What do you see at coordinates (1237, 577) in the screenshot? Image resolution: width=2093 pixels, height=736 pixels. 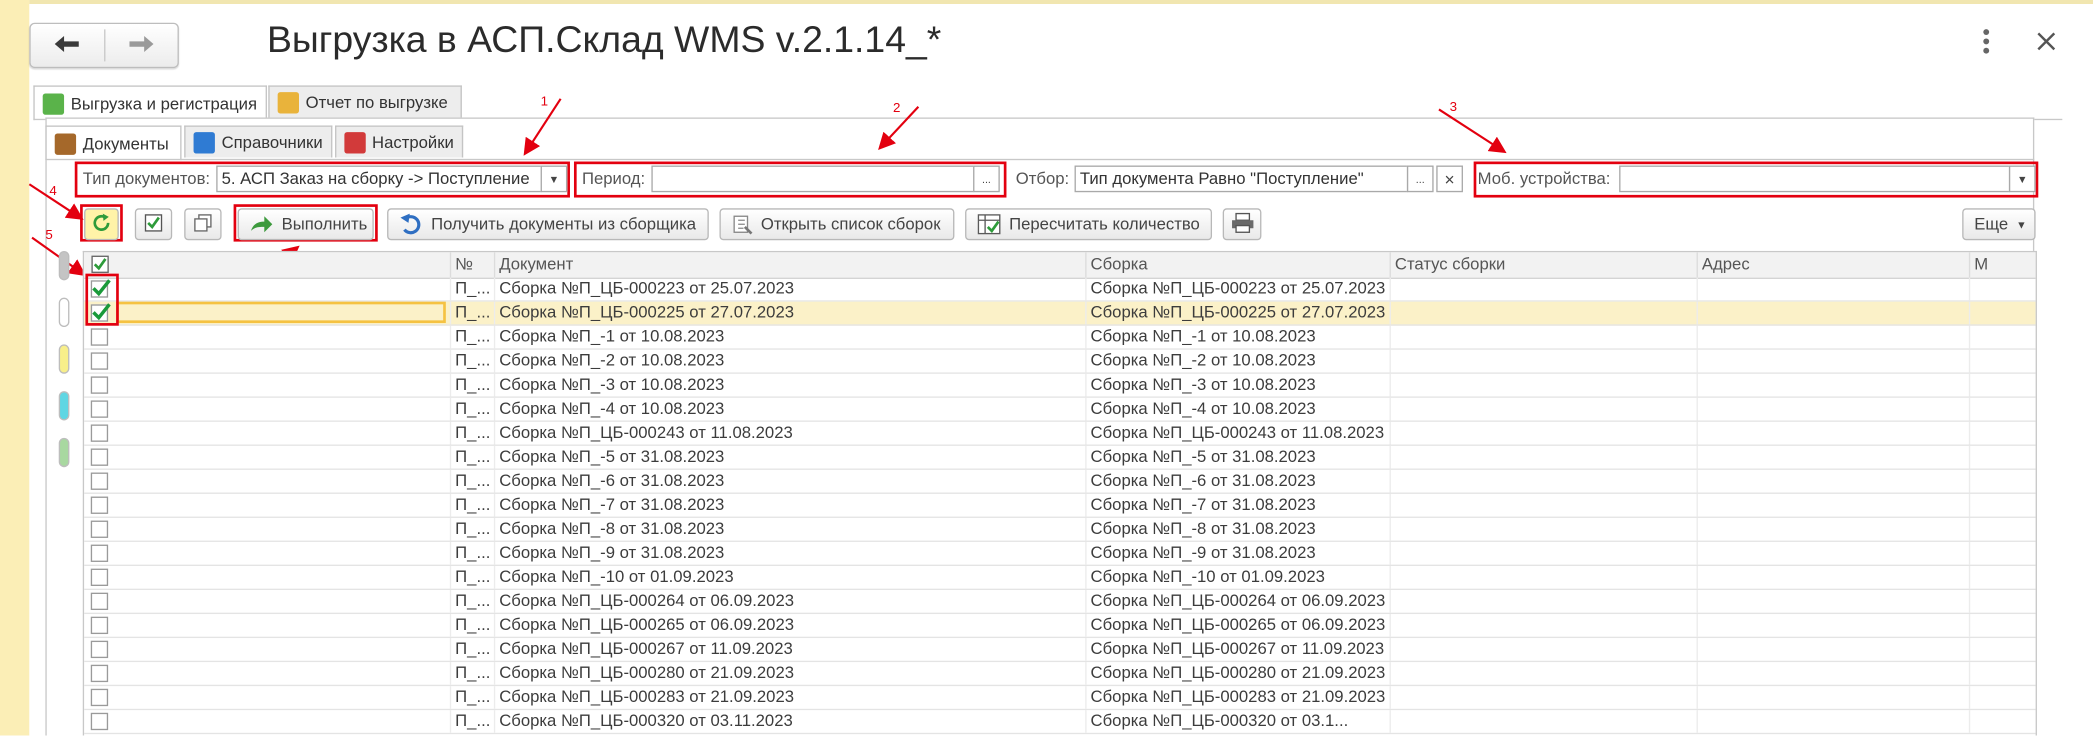 I see `cell-assembly: Сборка №П_-10 от 01.09.2023` at bounding box center [1237, 577].